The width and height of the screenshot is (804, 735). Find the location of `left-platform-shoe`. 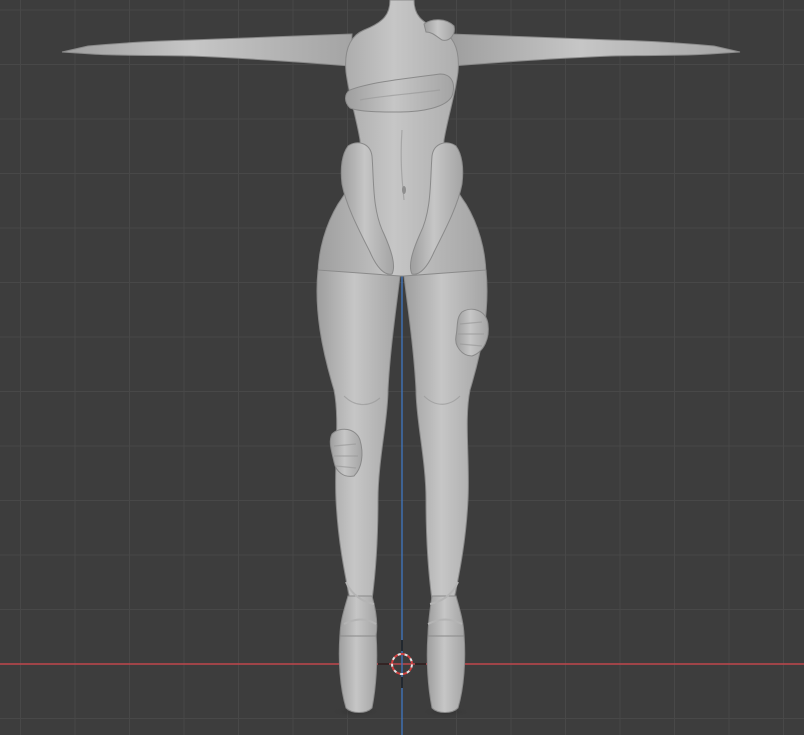

left-platform-shoe is located at coordinates (358, 673).